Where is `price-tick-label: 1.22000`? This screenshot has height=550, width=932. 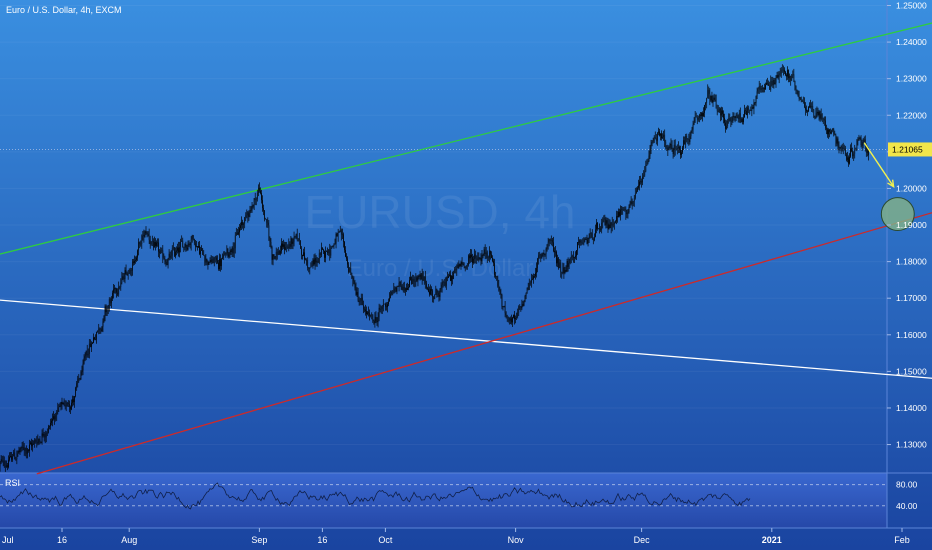
price-tick-label: 1.22000 is located at coordinates (911, 115).